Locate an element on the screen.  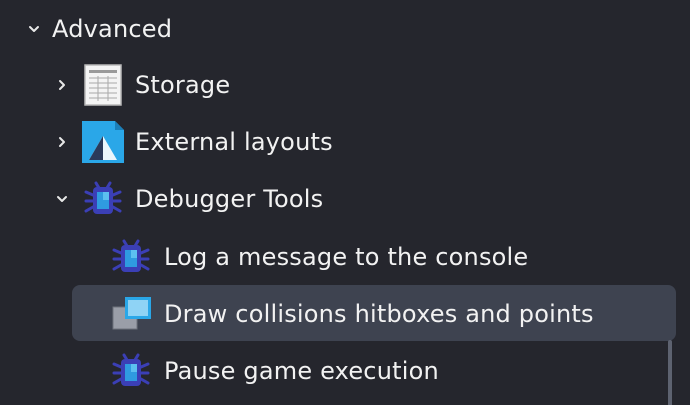
external-layouts-icon is located at coordinates (103, 142).